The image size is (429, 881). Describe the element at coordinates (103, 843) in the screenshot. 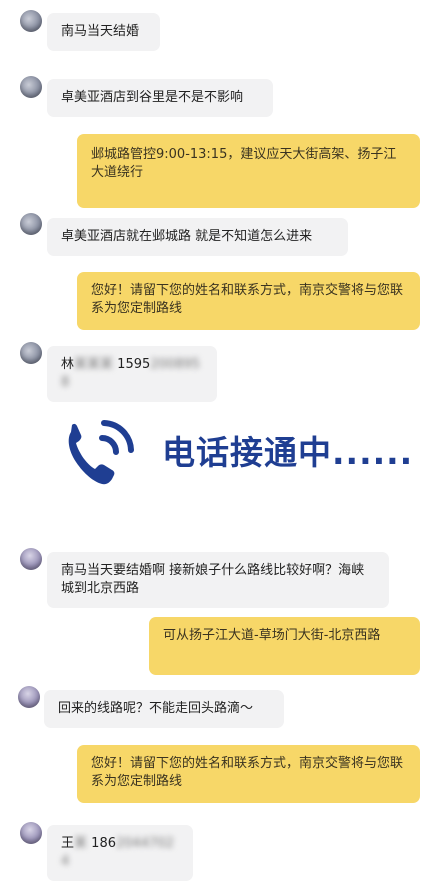

I see `phone-text: 186` at that location.